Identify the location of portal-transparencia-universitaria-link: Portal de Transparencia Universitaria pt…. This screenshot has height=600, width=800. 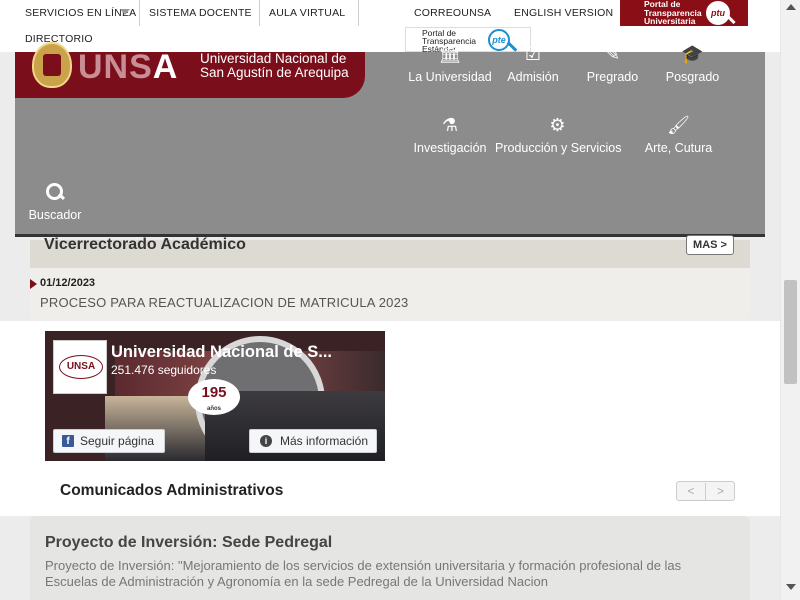
(684, 13).